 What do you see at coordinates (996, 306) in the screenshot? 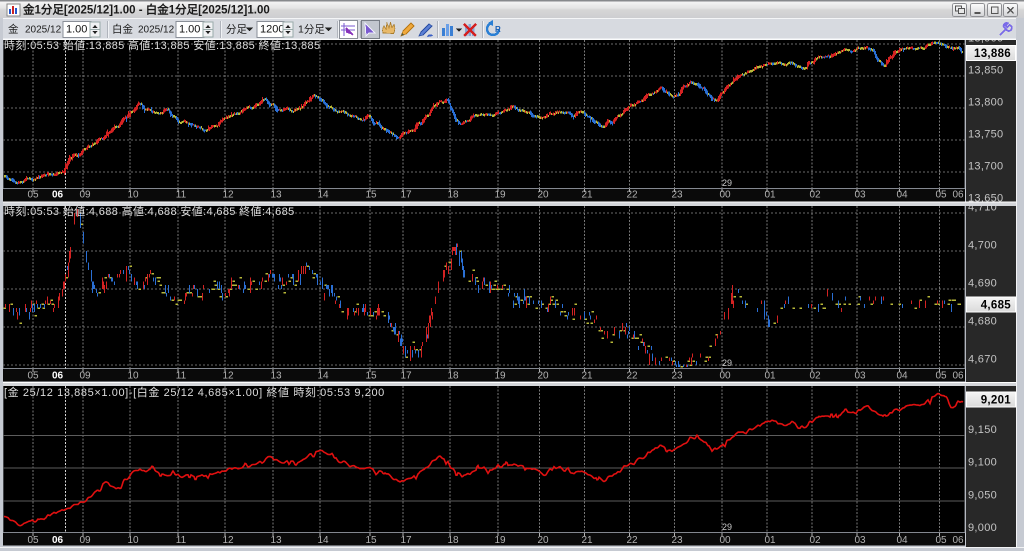
I see `svg-text: 4,685` at bounding box center [996, 306].